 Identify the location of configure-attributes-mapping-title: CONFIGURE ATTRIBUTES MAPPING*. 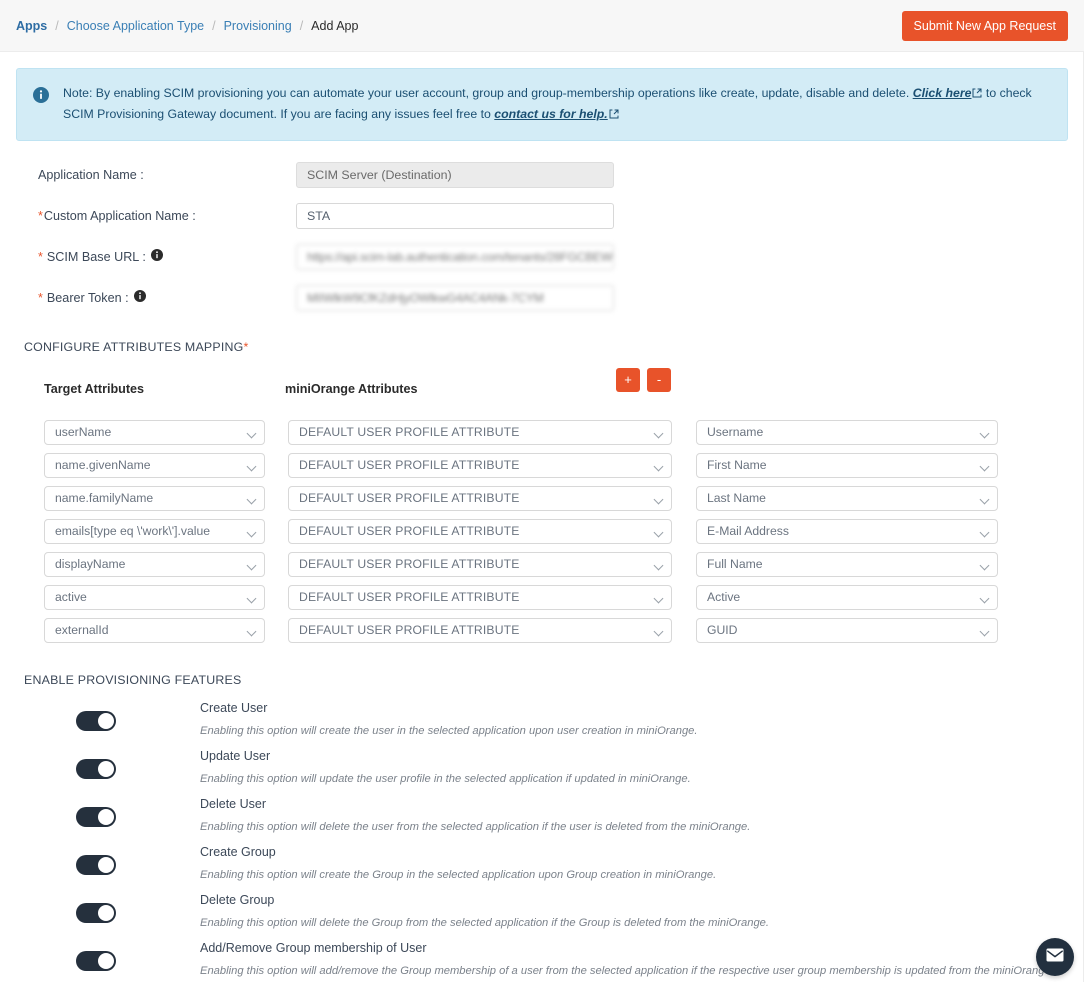
(542, 347).